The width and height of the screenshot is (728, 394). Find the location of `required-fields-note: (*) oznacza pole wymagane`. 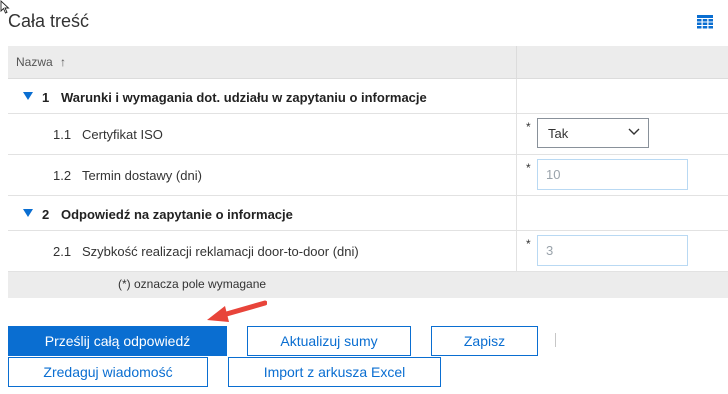

required-fields-note: (*) oznacza pole wymagane is located at coordinates (192, 284).